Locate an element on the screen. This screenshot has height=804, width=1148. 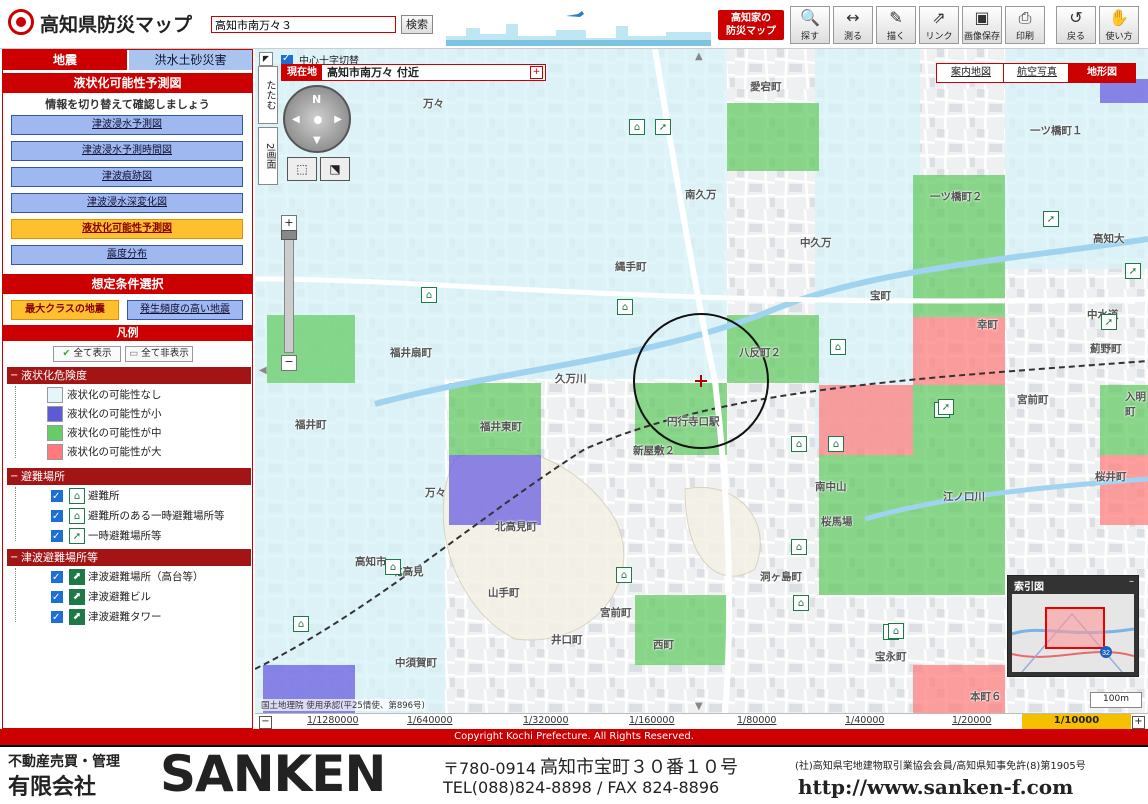
search-button: 検索 is located at coordinates (417, 24).